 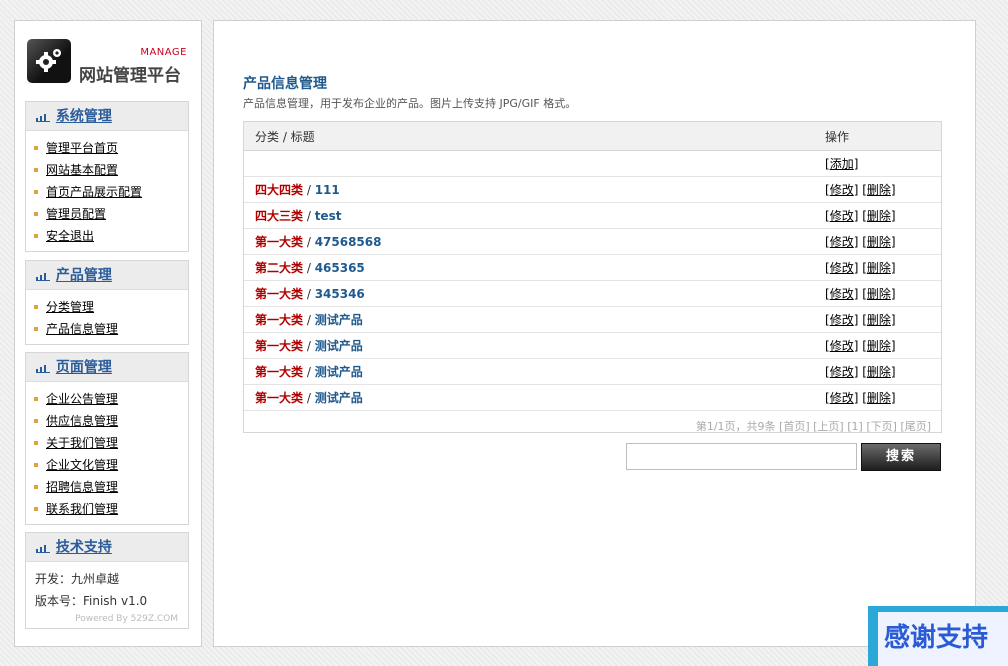 I want to click on menu-item-logout: 安全退出, so click(x=111, y=236).